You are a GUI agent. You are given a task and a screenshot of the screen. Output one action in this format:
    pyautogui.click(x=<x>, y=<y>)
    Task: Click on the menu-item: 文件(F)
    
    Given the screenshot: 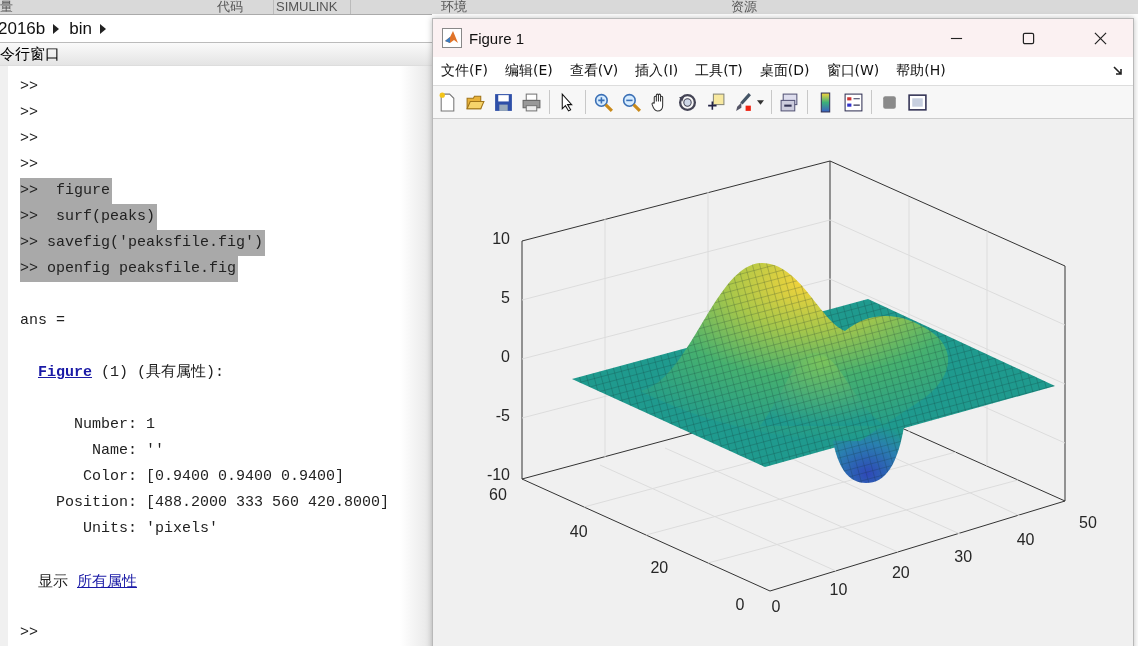 What is the action you would take?
    pyautogui.click(x=464, y=71)
    